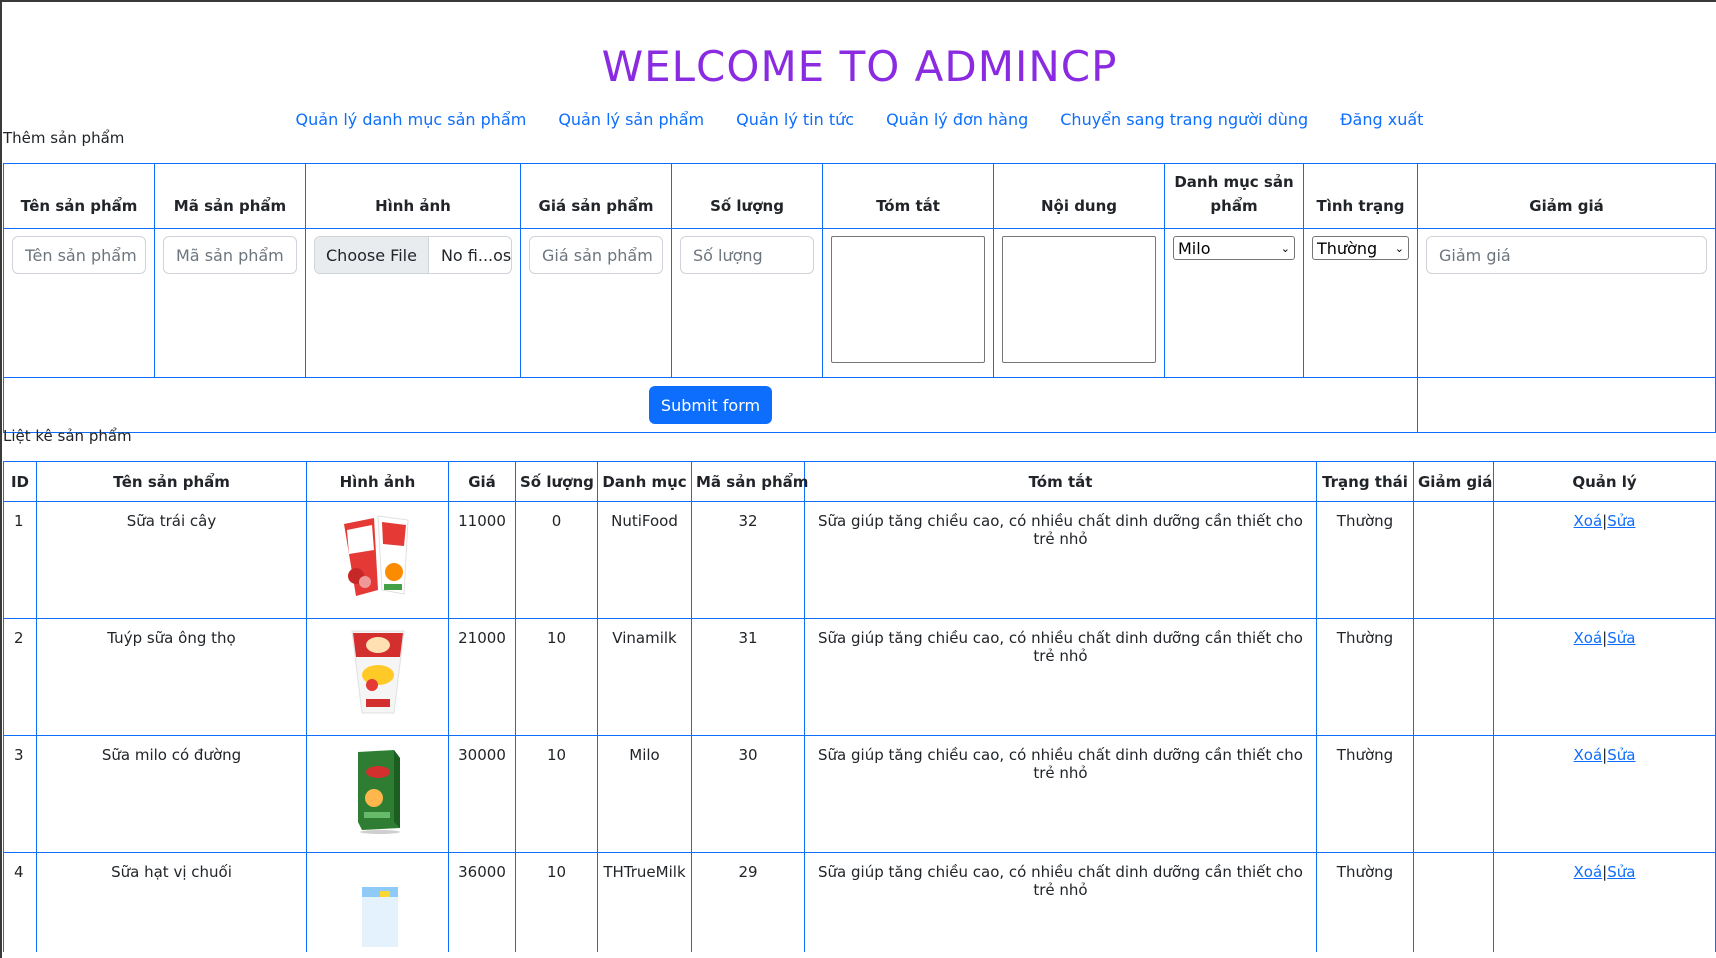 This screenshot has width=1716, height=958. I want to click on cell-category: Milo, so click(644, 794).